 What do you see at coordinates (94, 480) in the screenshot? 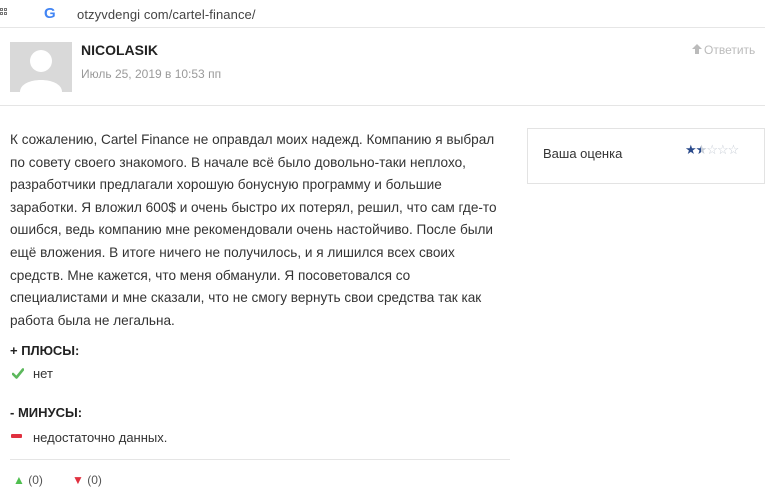
I see `vote-down-count: (0)` at bounding box center [94, 480].